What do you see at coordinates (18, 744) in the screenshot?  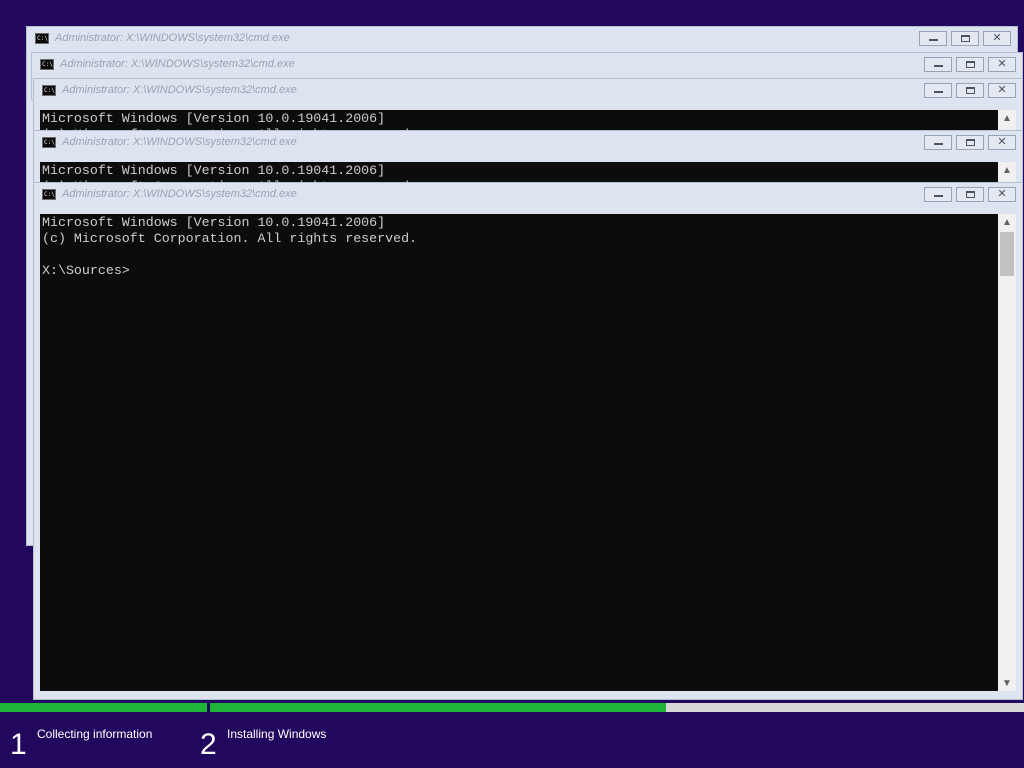 I see `step-number: 1` at bounding box center [18, 744].